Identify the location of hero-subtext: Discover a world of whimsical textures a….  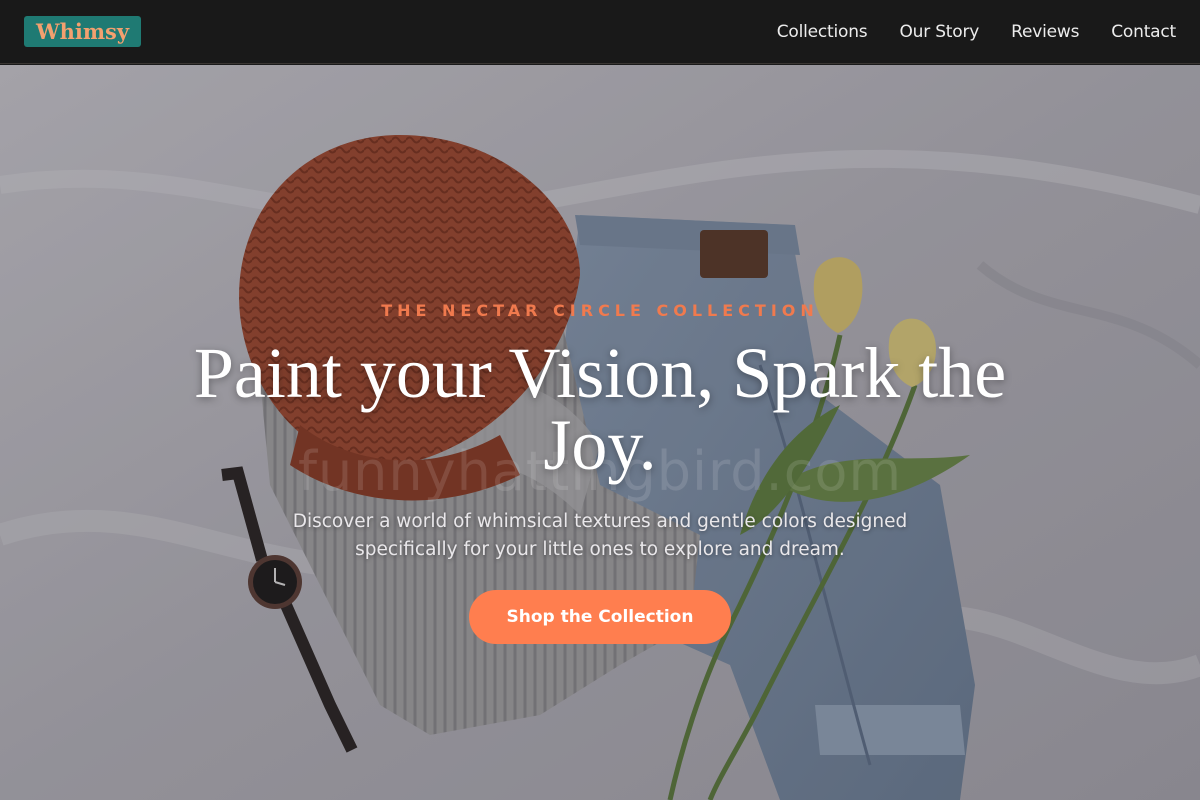
(600, 535).